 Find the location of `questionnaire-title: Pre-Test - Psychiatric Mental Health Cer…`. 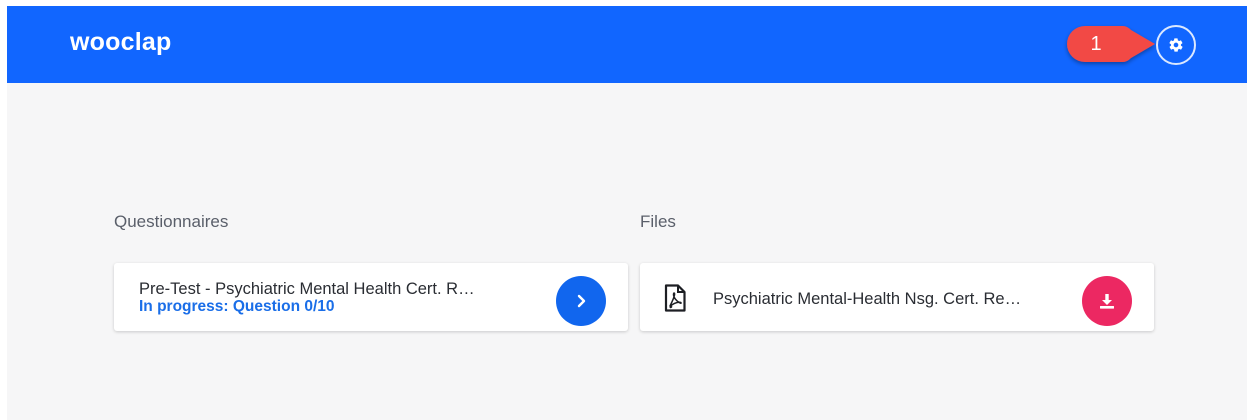

questionnaire-title: Pre-Test - Psychiatric Mental Health Cer… is located at coordinates (307, 289).